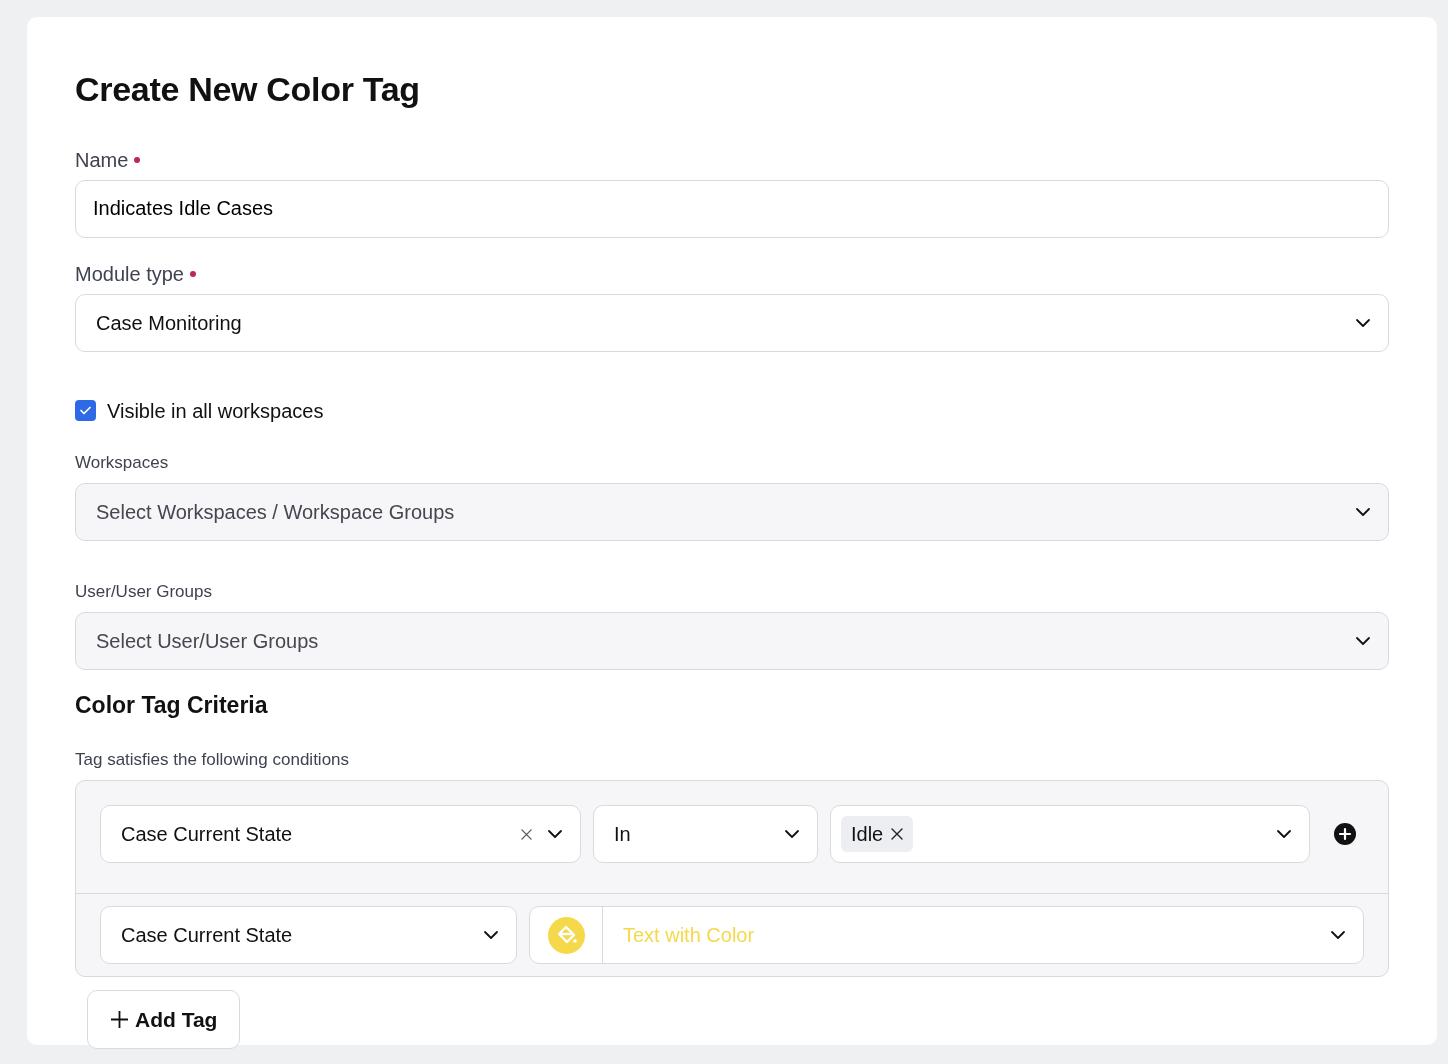  Describe the element at coordinates (732, 511) in the screenshot. I see `workspaces-select: Select Workspaces / Workspace Groups` at that location.